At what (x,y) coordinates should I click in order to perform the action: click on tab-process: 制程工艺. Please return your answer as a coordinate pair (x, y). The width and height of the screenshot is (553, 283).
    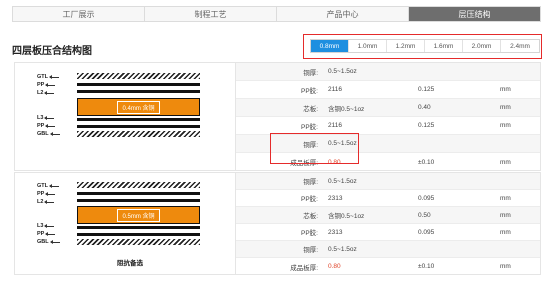
    Looking at the image, I should click on (211, 14).